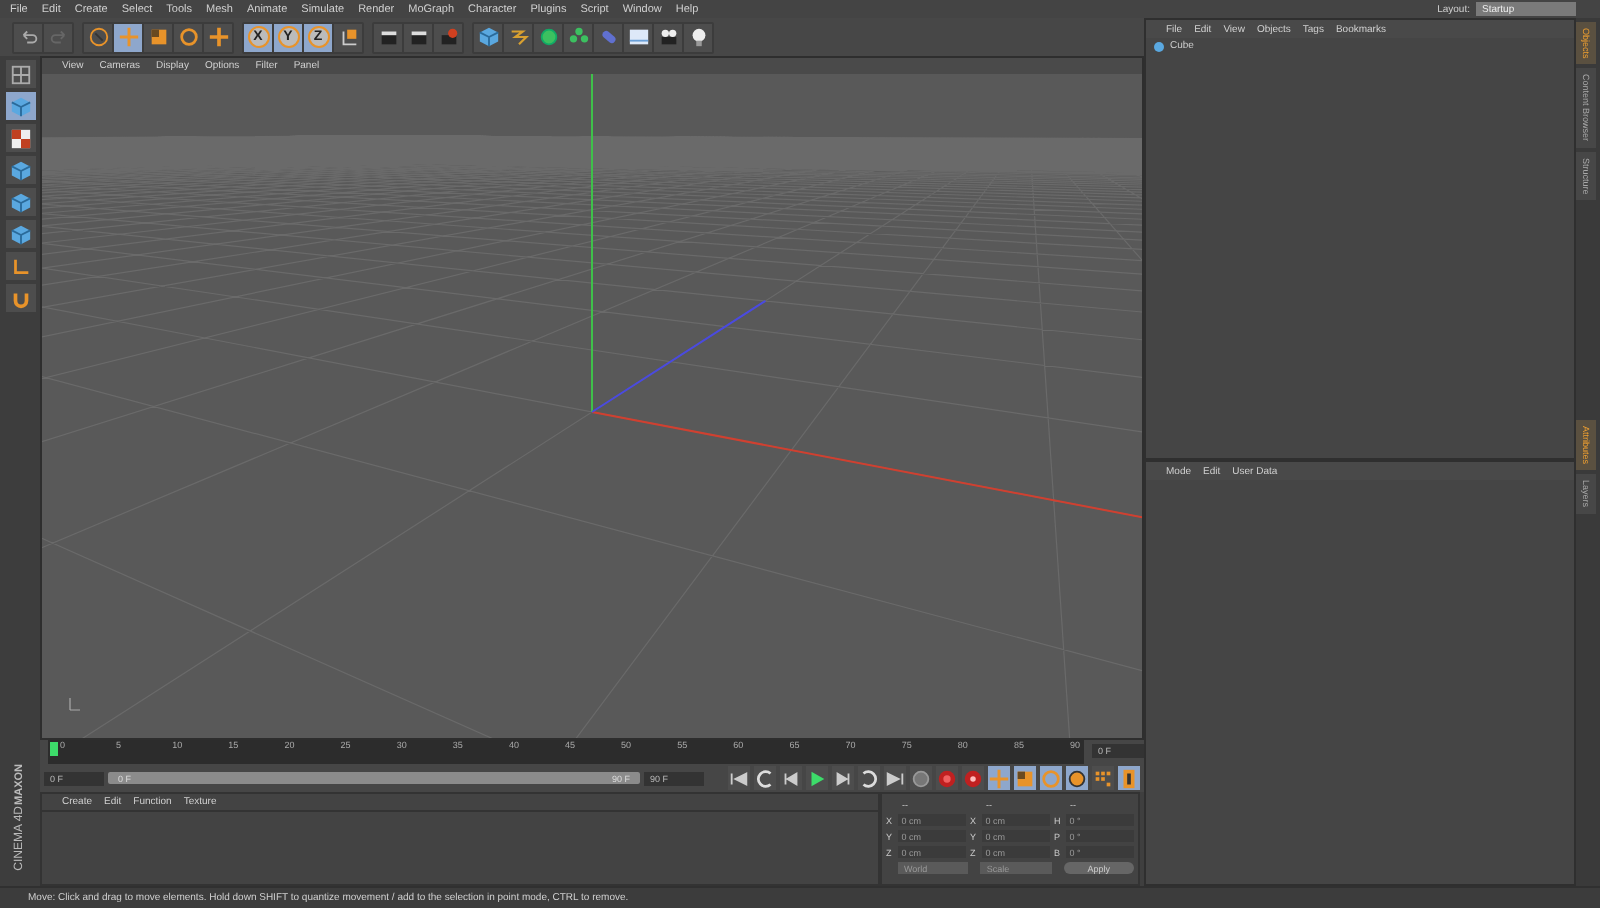  I want to click on bulb-icon, so click(698, 37).